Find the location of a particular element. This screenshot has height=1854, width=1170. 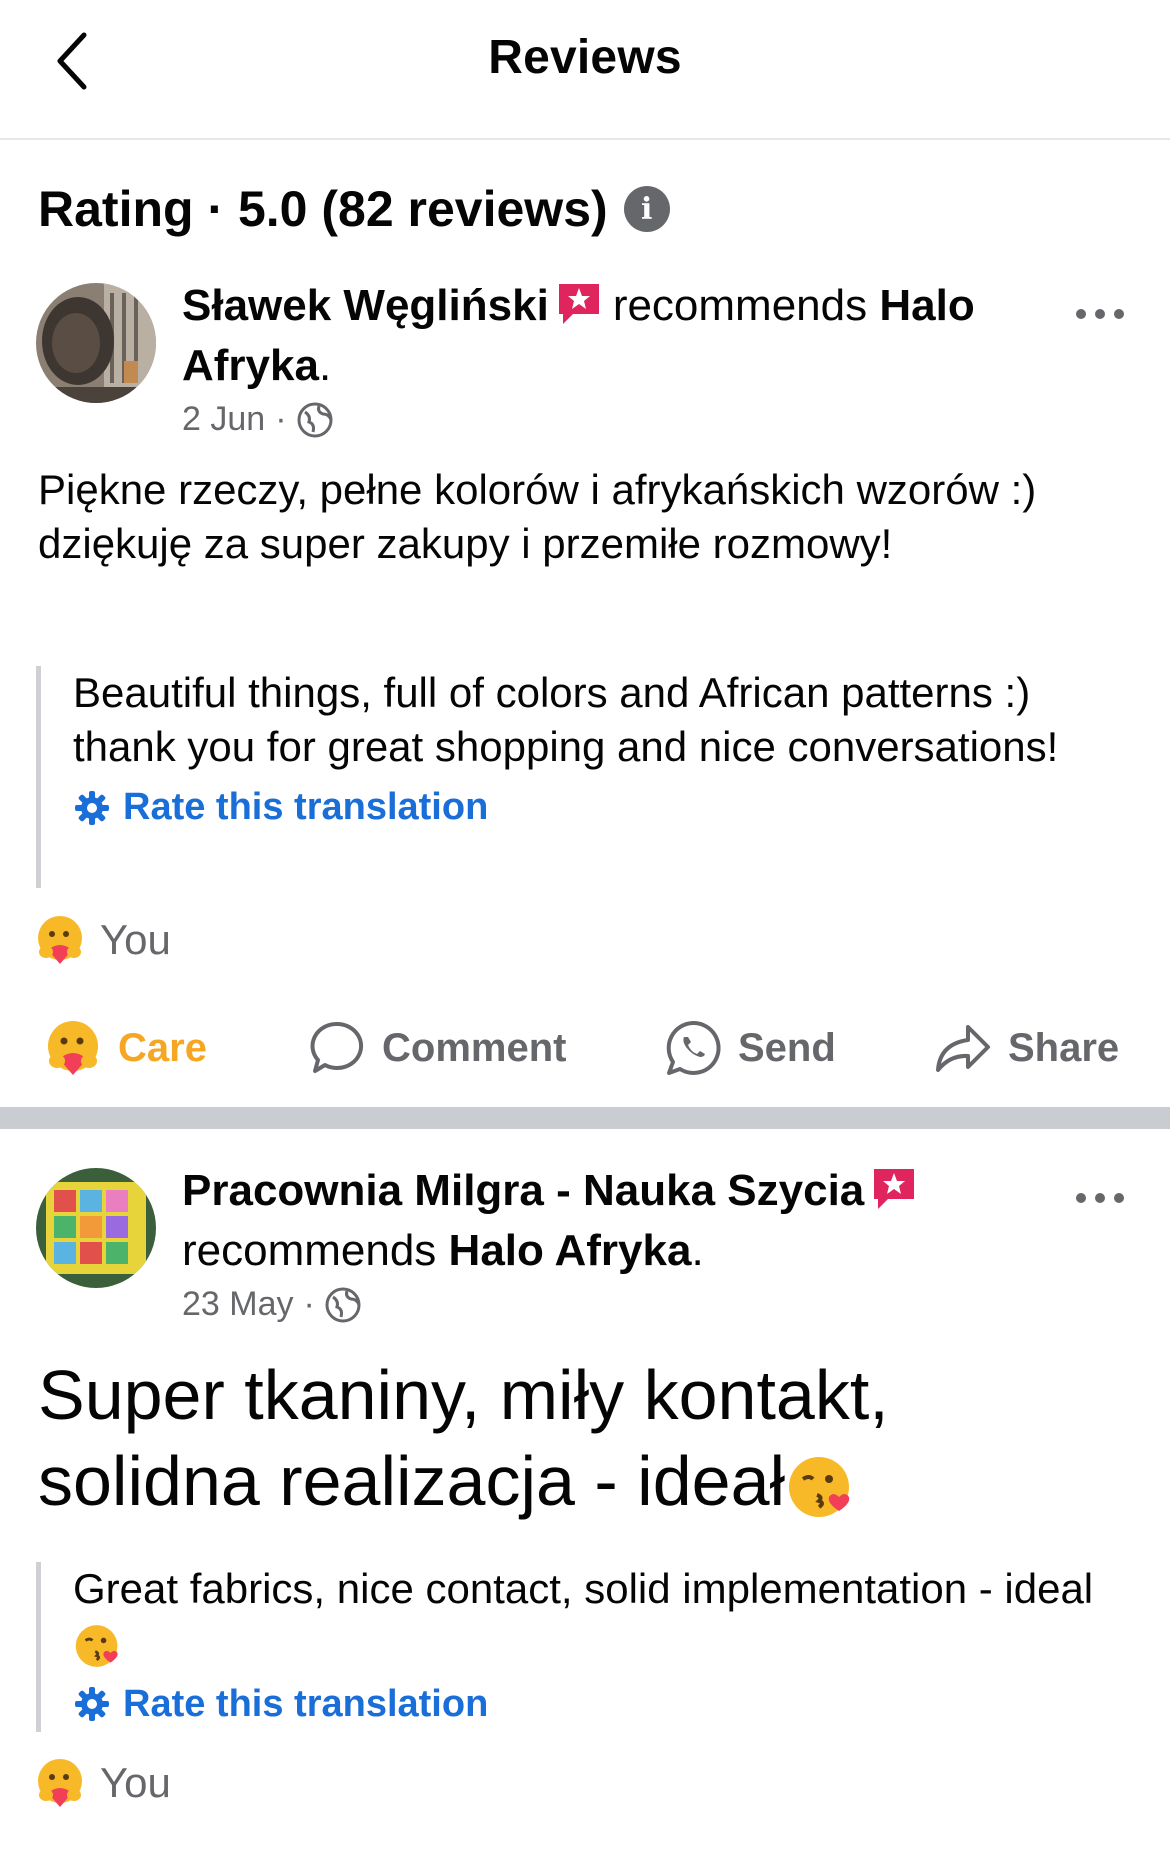

review-date: 2 Jun is located at coordinates (223, 419).